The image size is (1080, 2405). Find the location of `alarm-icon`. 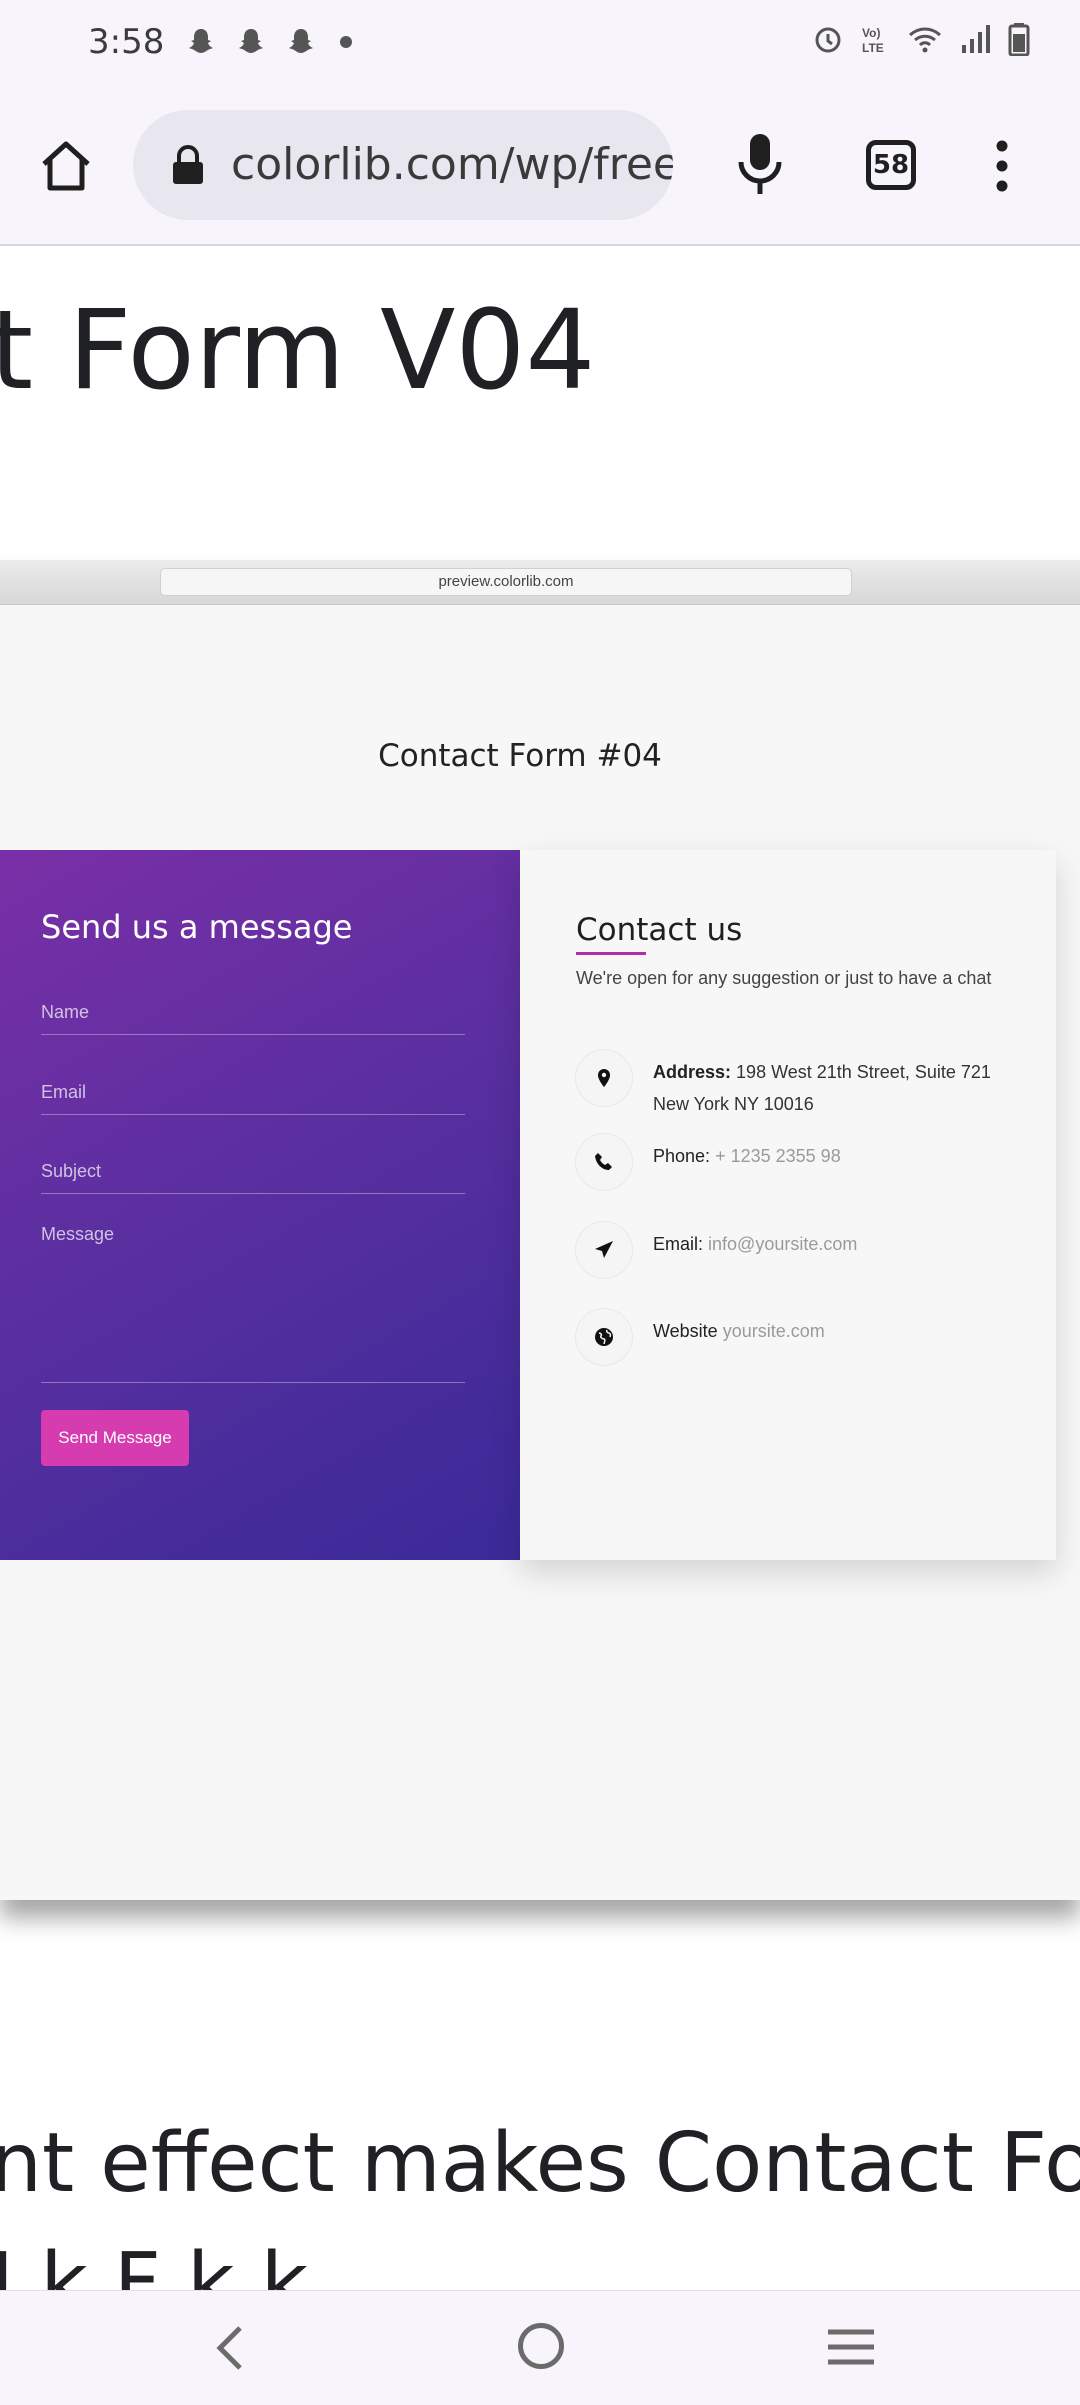

alarm-icon is located at coordinates (828, 40).